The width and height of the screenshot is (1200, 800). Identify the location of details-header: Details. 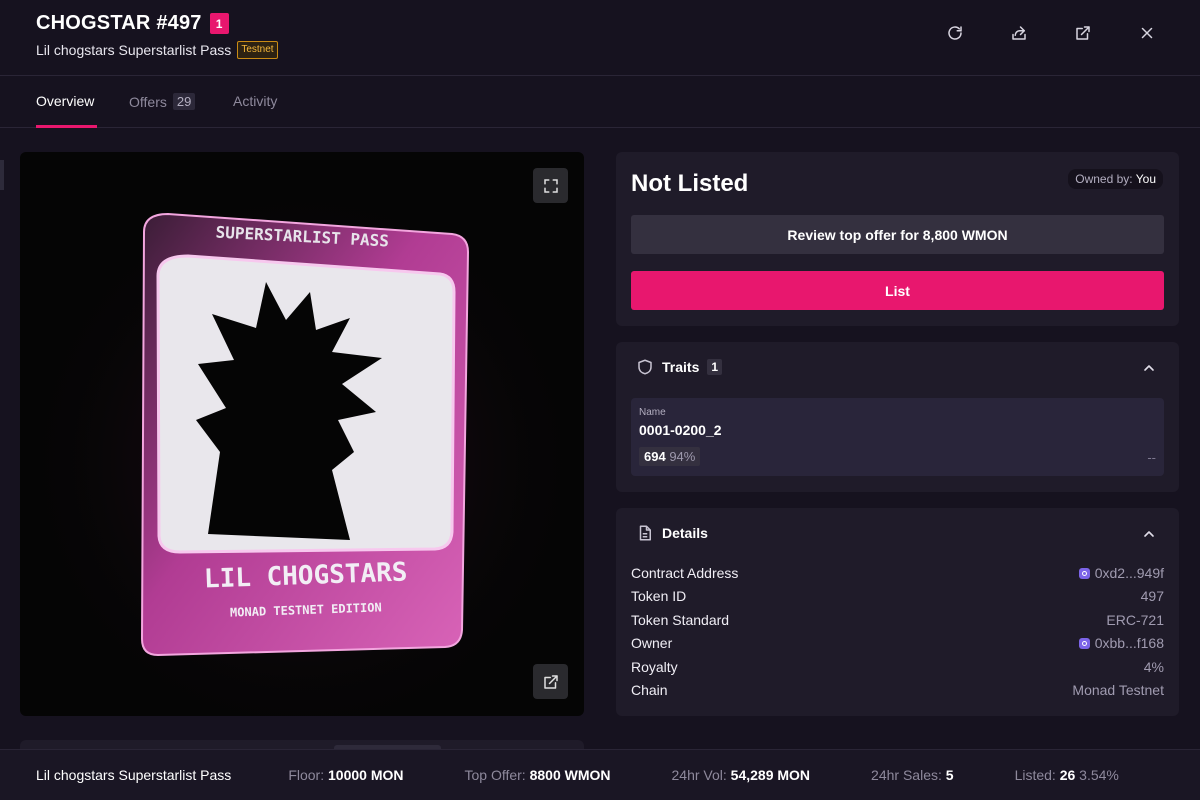
(672, 533).